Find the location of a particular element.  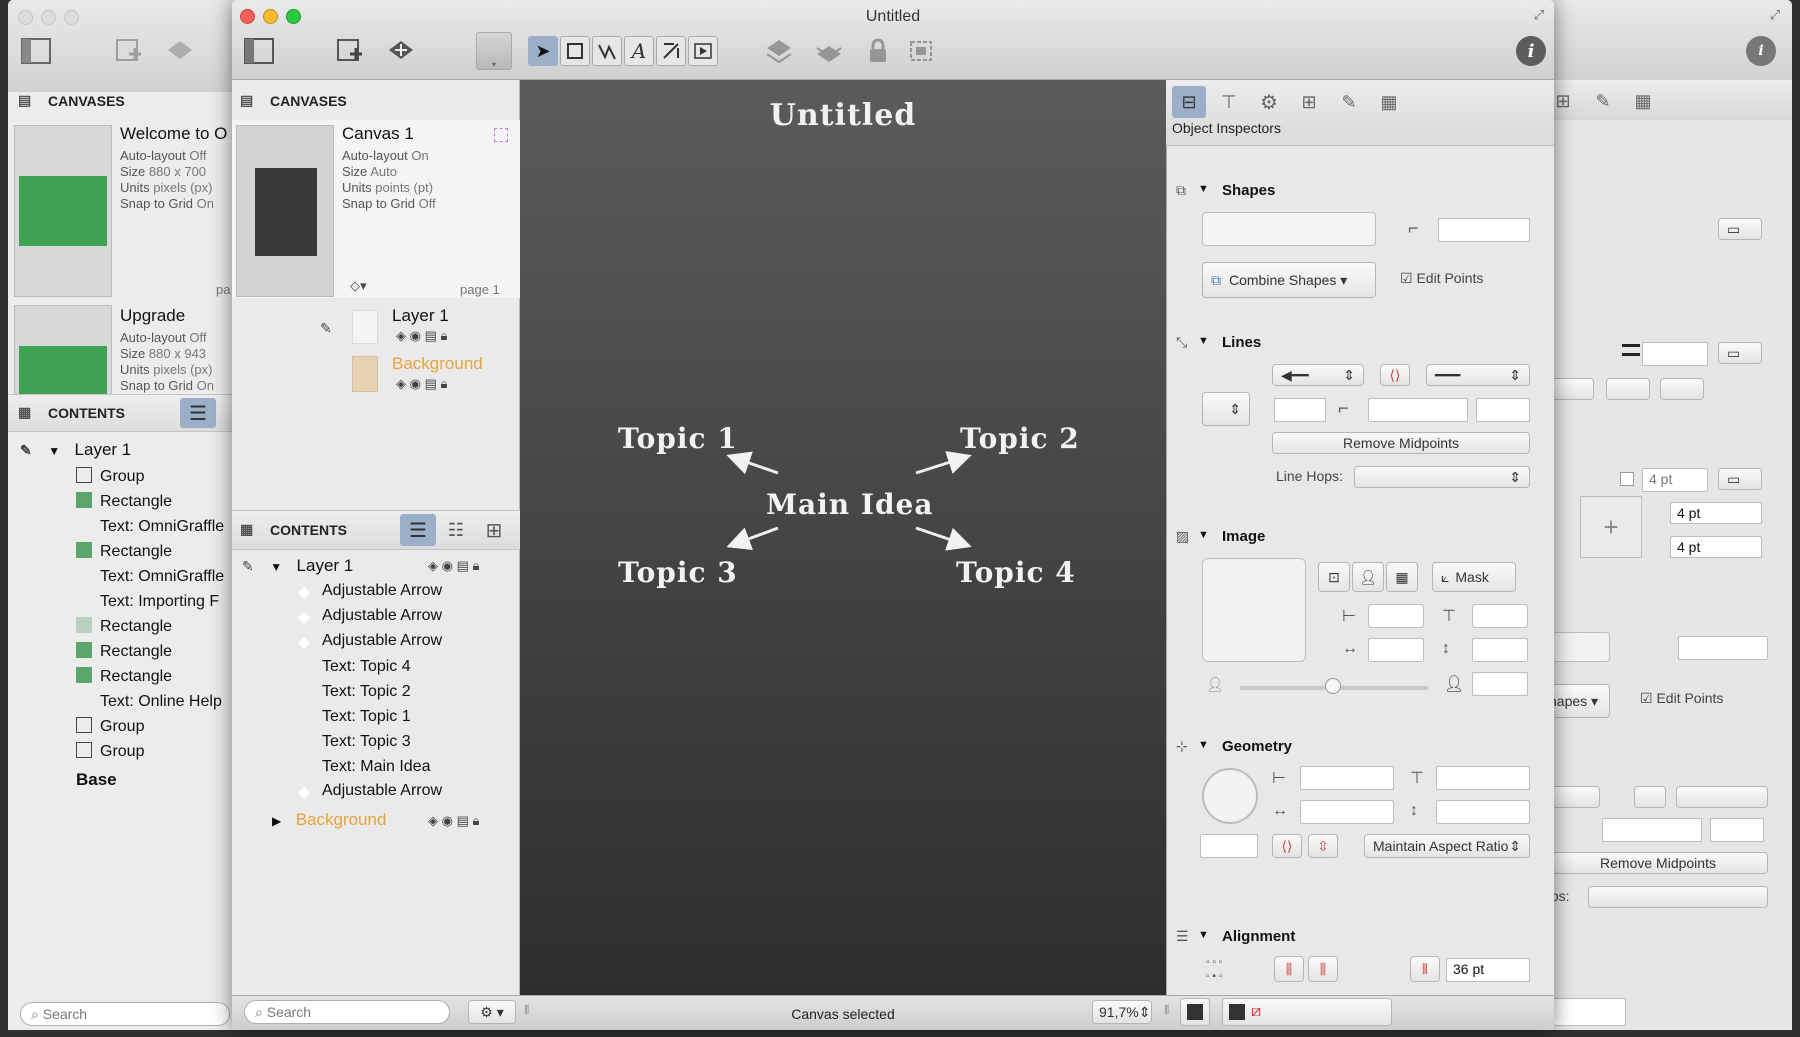

image-well is located at coordinates (1254, 610).